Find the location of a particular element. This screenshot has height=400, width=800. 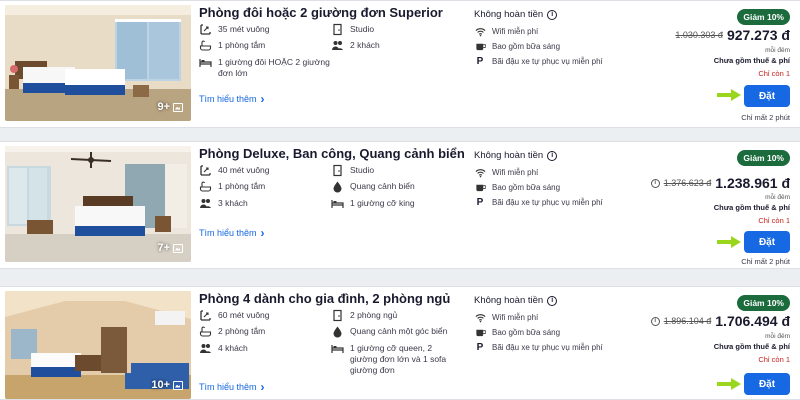

photo-count: 7+ is located at coordinates (170, 248).